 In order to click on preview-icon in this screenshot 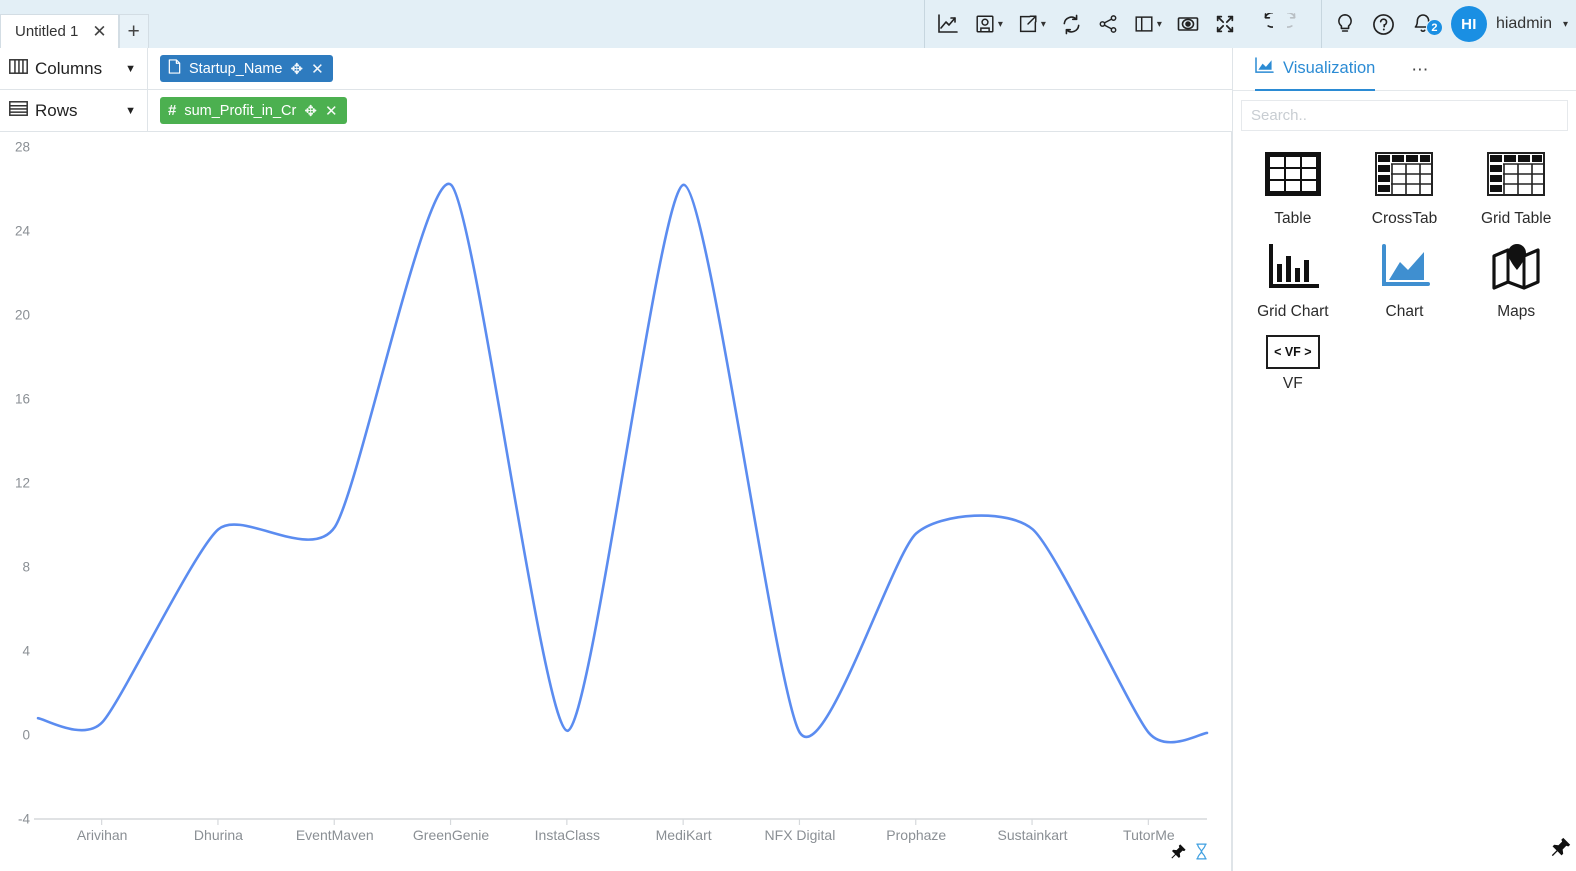, I will do `click(1188, 24)`.